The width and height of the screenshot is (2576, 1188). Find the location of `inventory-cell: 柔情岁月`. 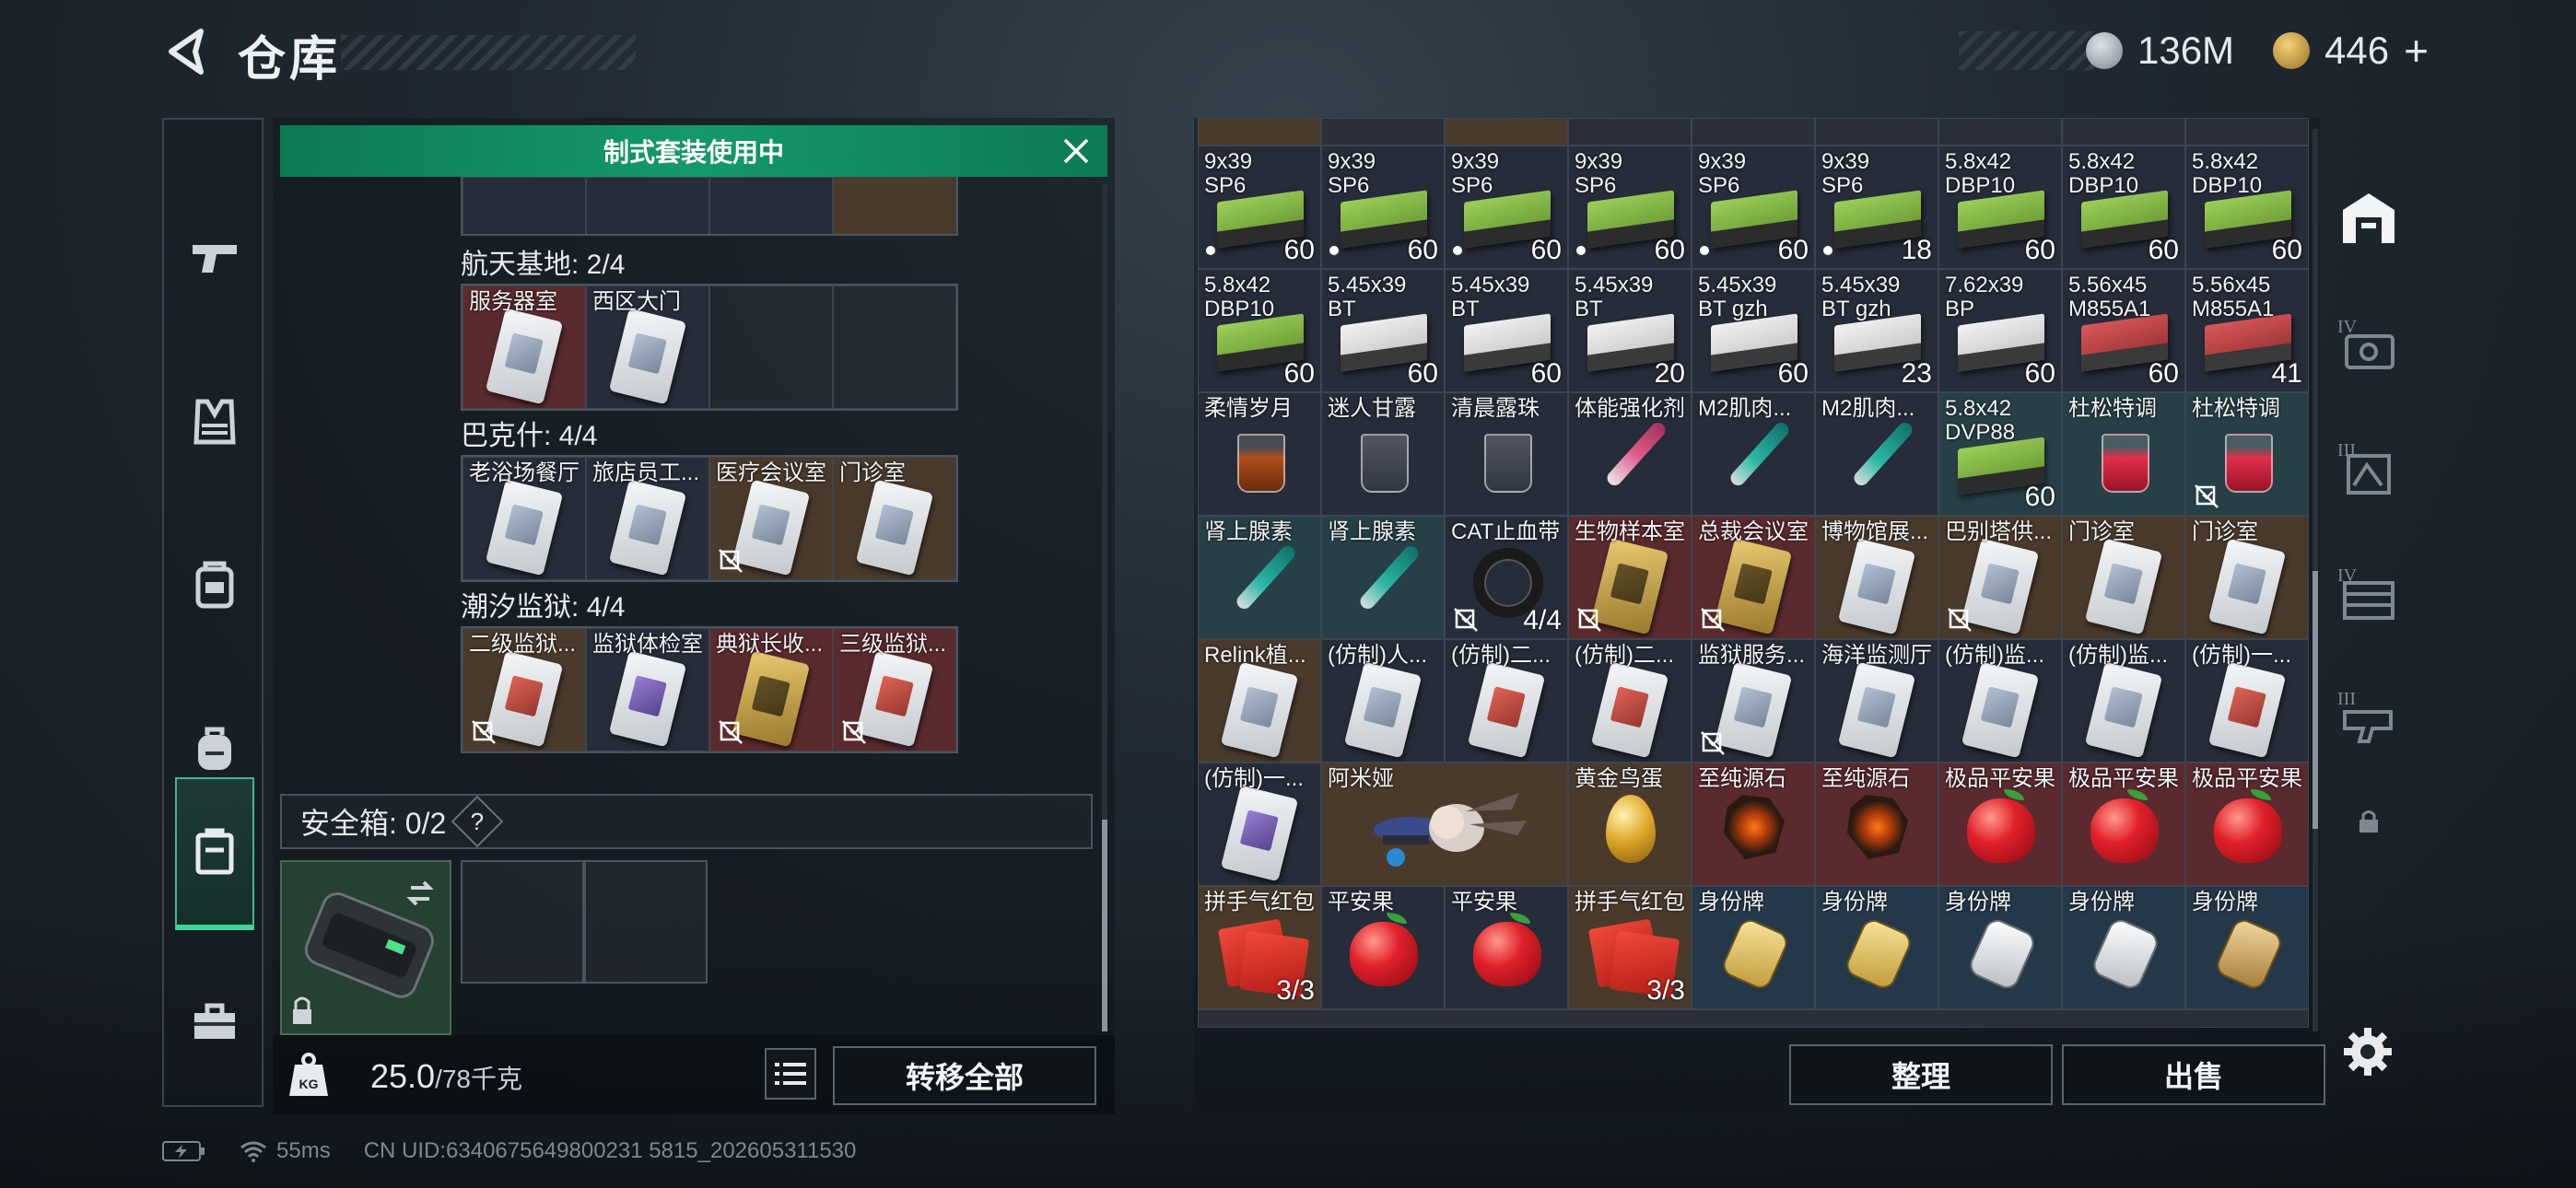

inventory-cell: 柔情岁月 is located at coordinates (1259, 454).